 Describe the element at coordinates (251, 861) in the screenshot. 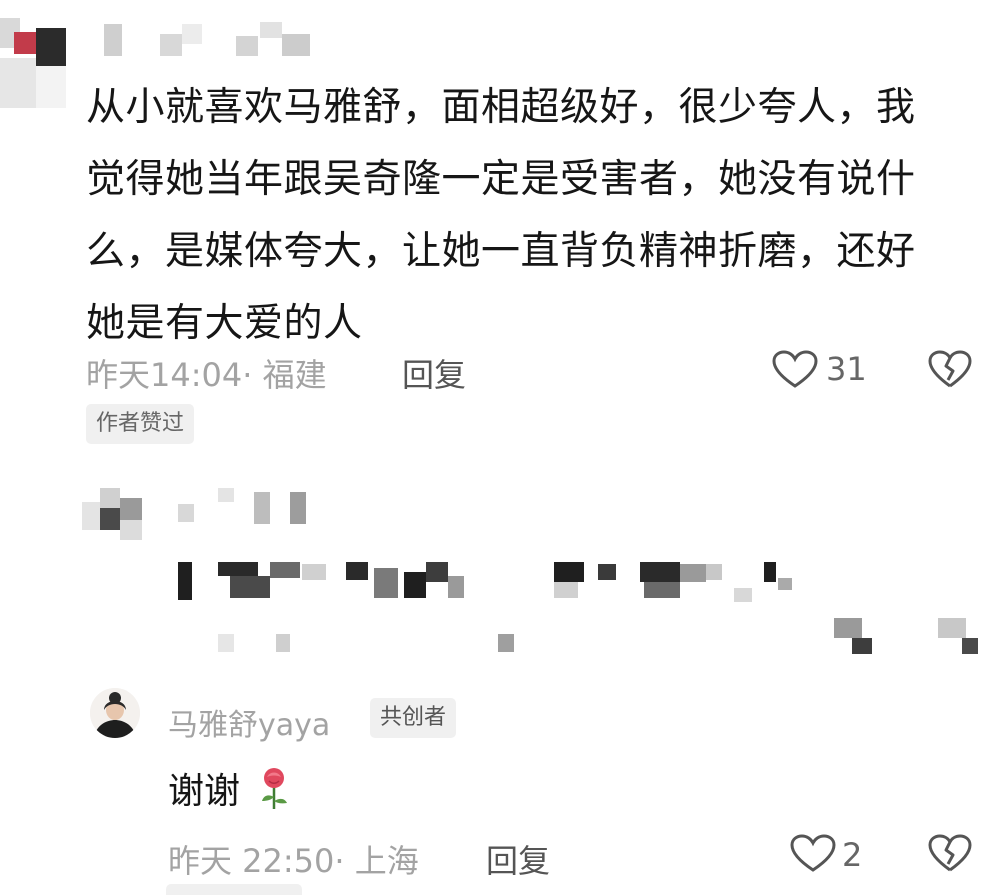

I see `reply-time: 昨天 22:50` at that location.